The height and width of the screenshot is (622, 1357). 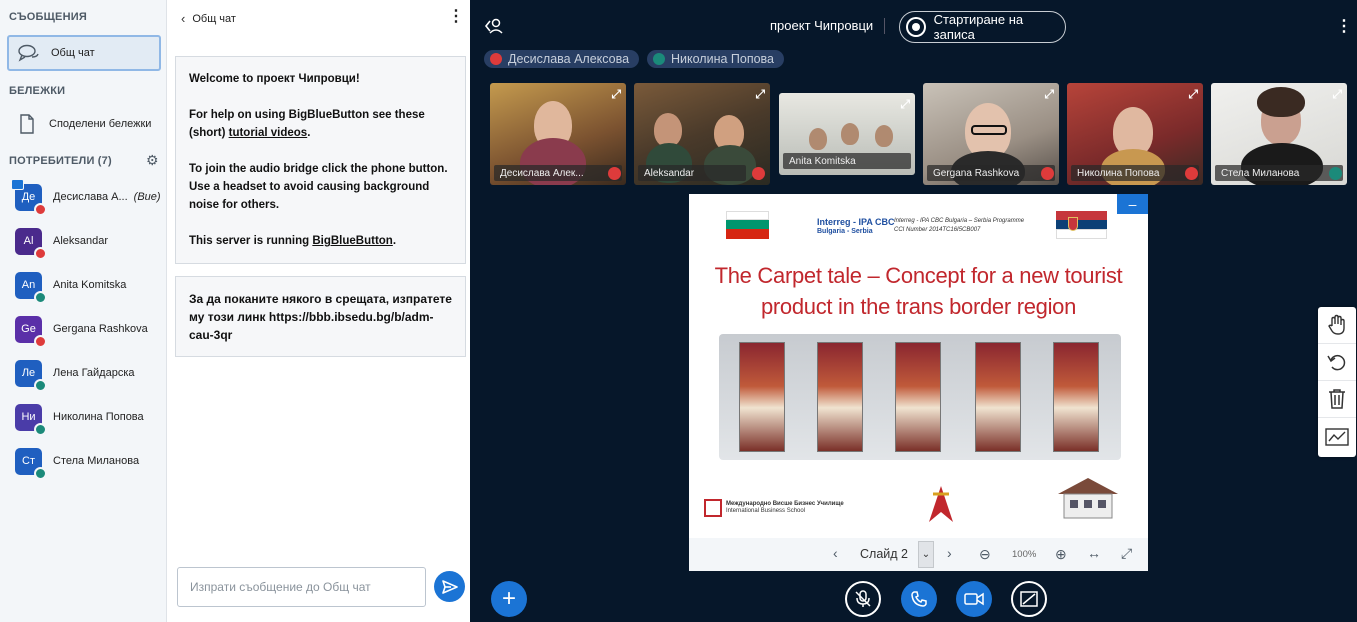 I want to click on plus-icon: +, so click(x=508, y=598).